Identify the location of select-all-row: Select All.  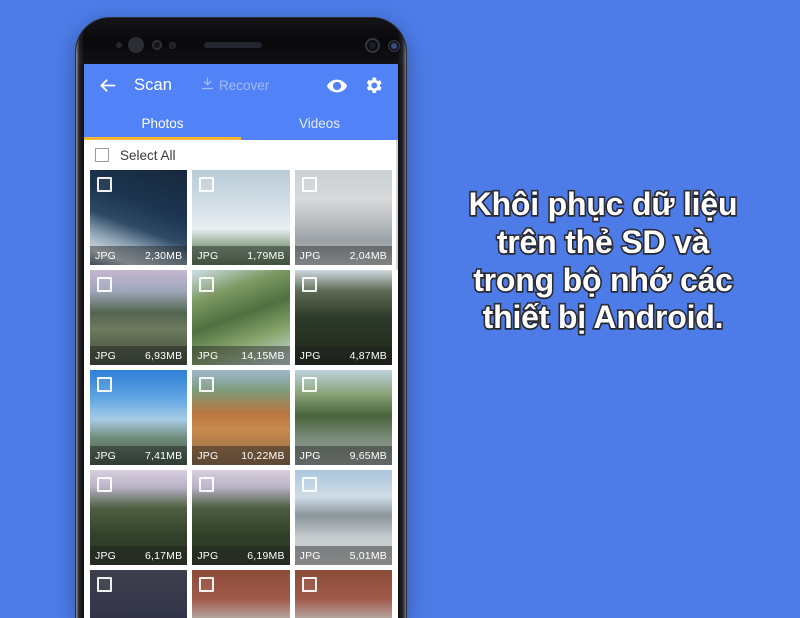
(241, 155).